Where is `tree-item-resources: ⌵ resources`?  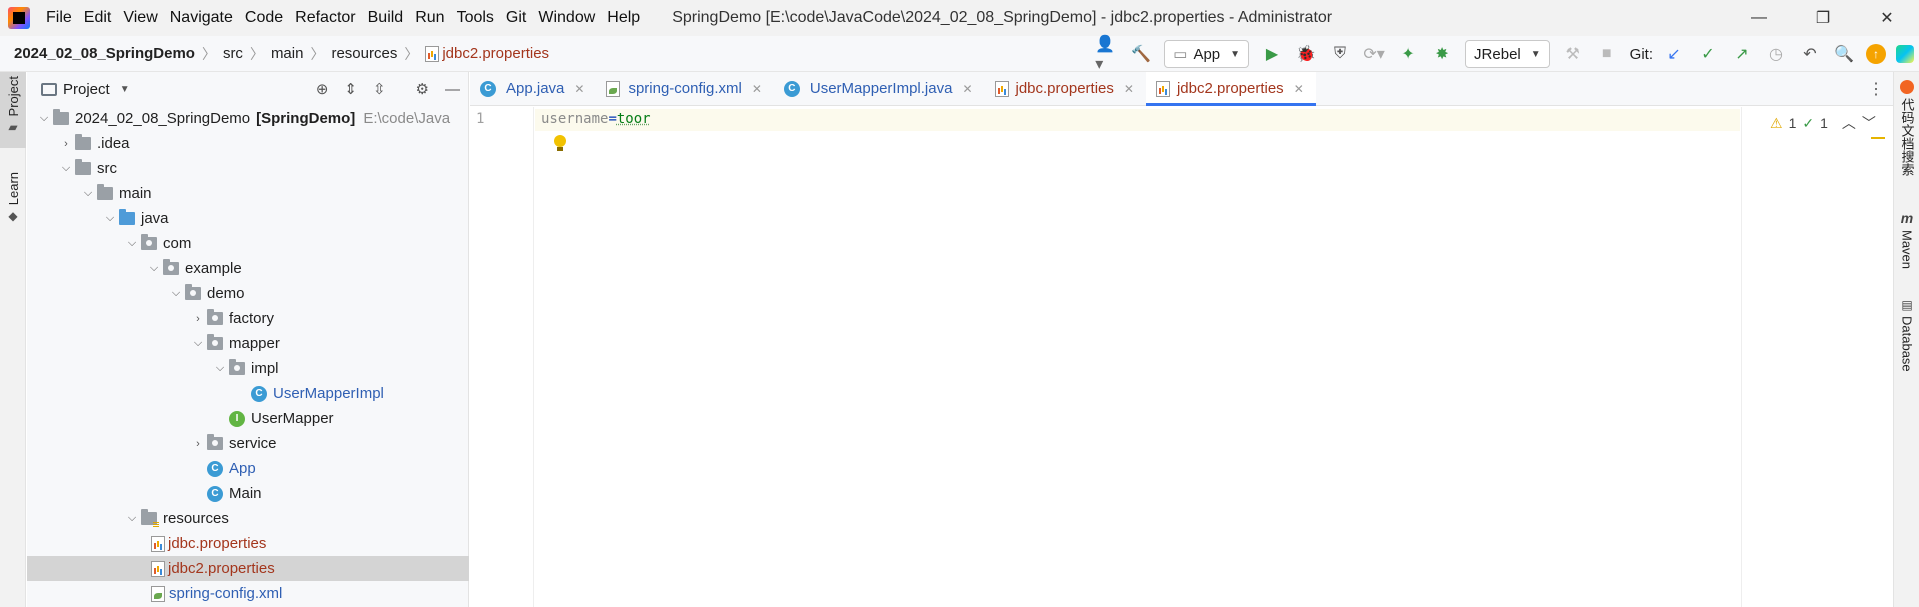 tree-item-resources: ⌵ resources is located at coordinates (248, 518).